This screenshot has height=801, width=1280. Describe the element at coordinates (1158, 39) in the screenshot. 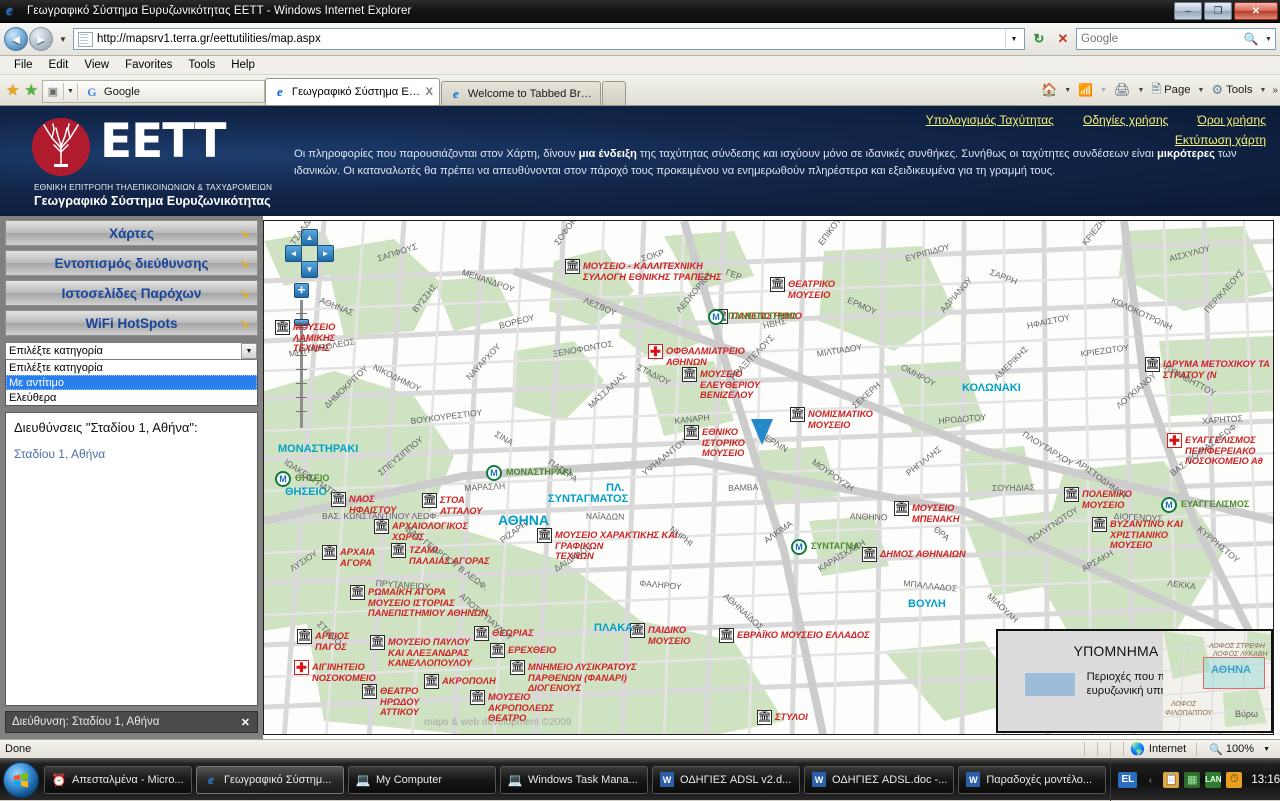

I see `search-input` at that location.